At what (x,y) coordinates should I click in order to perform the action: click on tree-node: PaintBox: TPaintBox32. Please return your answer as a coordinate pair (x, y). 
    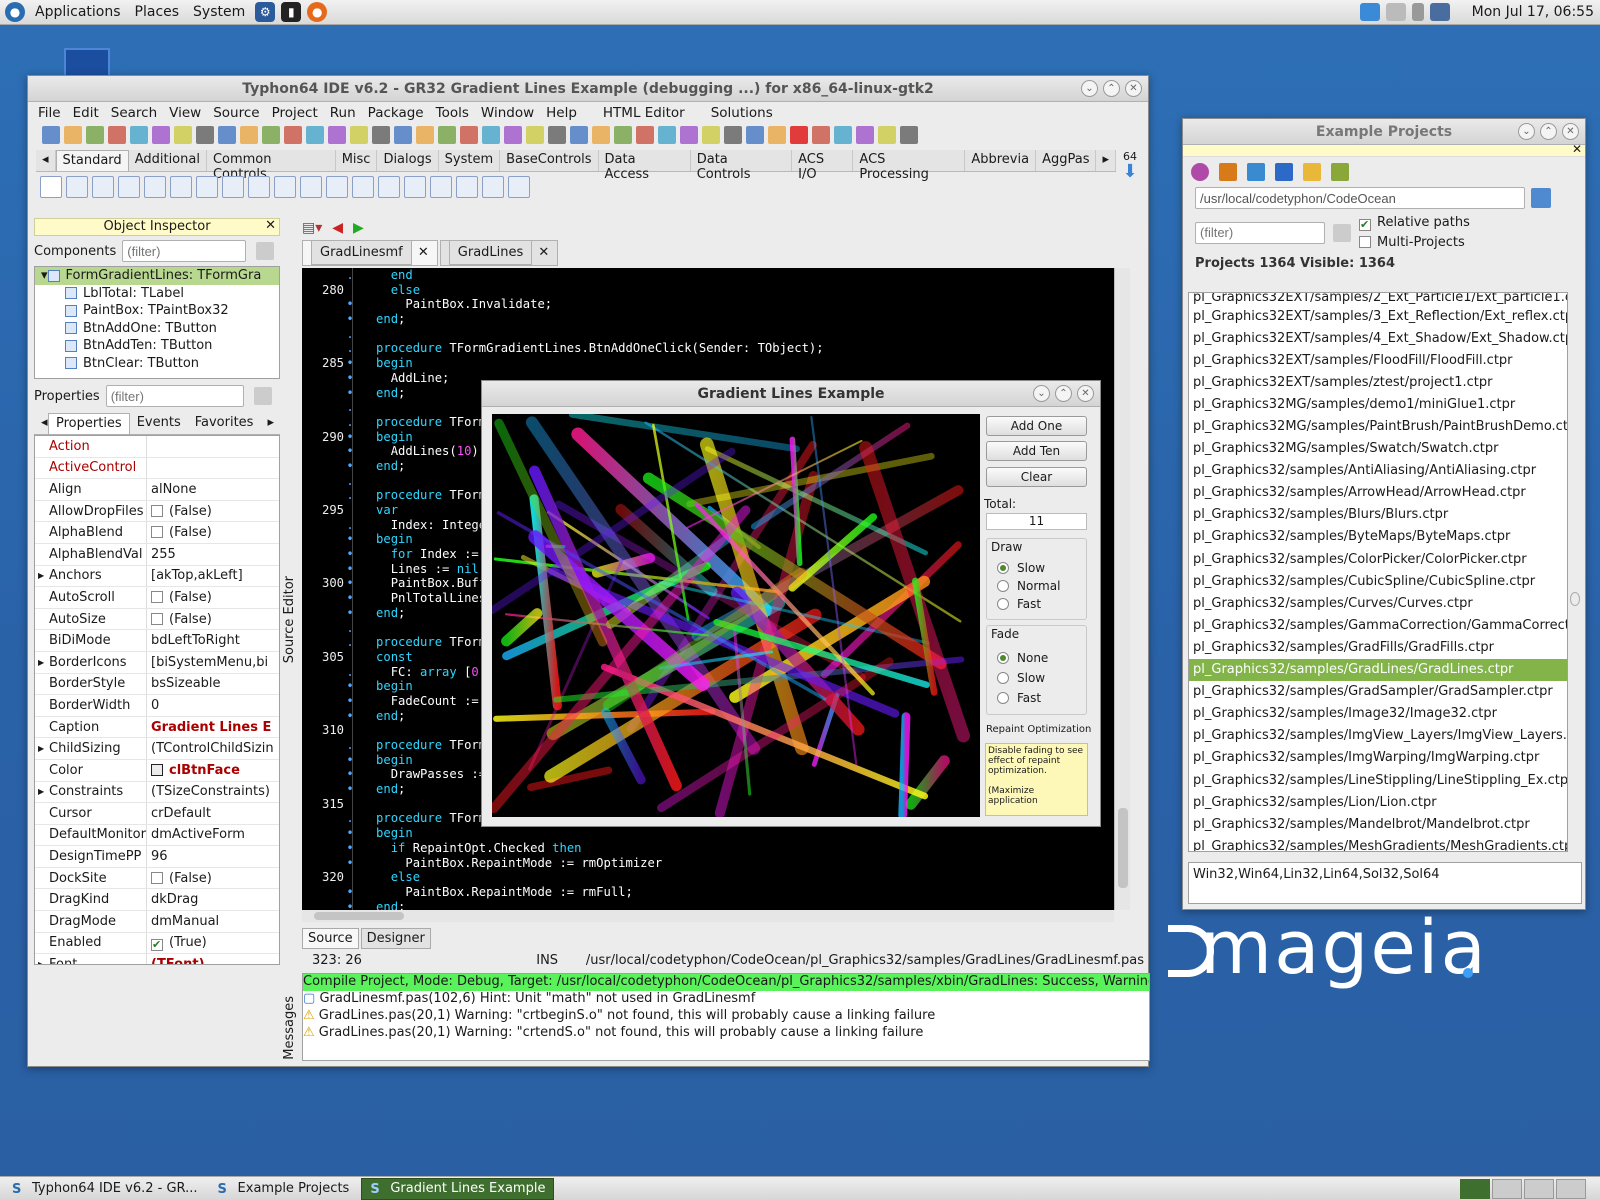
    Looking at the image, I should click on (157, 311).